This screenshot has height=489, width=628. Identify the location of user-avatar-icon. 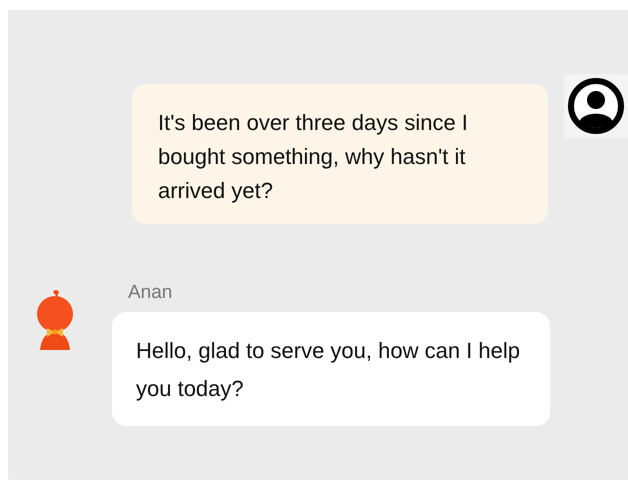
(596, 106).